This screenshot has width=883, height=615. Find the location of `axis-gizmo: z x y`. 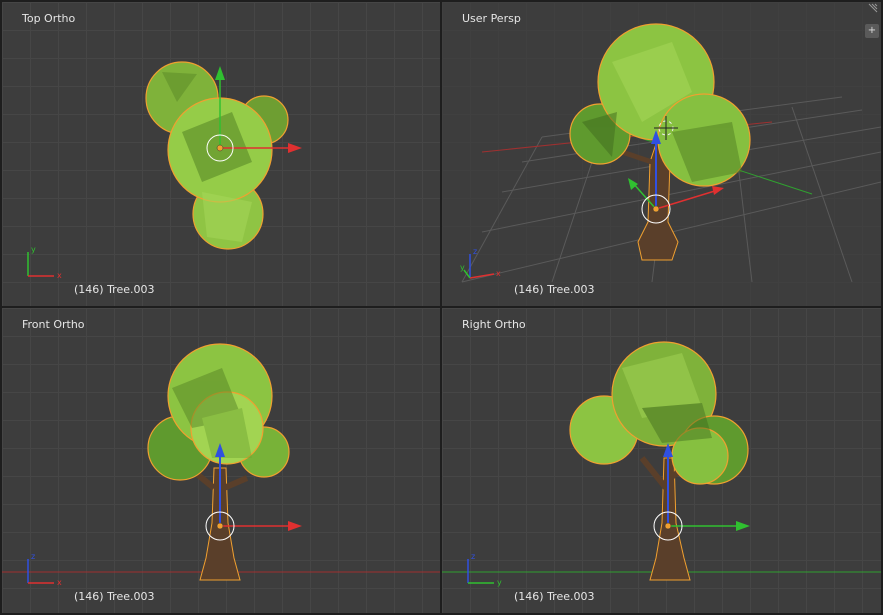

axis-gizmo: z x y is located at coordinates (480, 263).